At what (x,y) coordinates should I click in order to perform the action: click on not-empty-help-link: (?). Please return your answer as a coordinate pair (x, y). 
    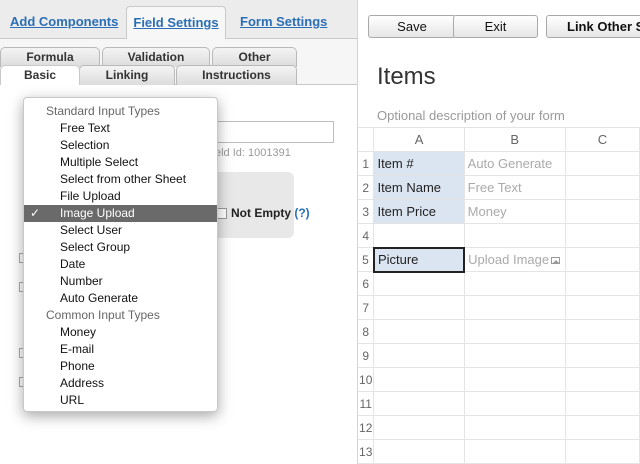
    Looking at the image, I should click on (301, 213).